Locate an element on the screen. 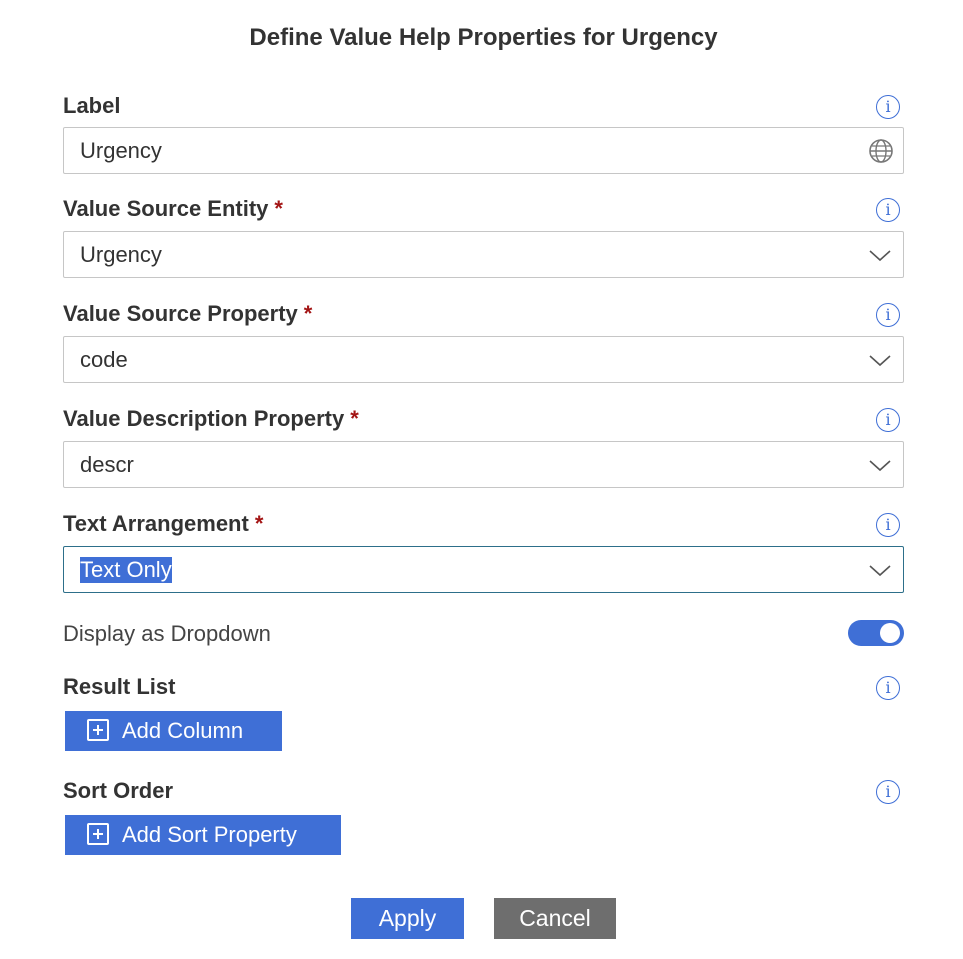  value-source-entity-text: Value Source Entity is located at coordinates (166, 208).